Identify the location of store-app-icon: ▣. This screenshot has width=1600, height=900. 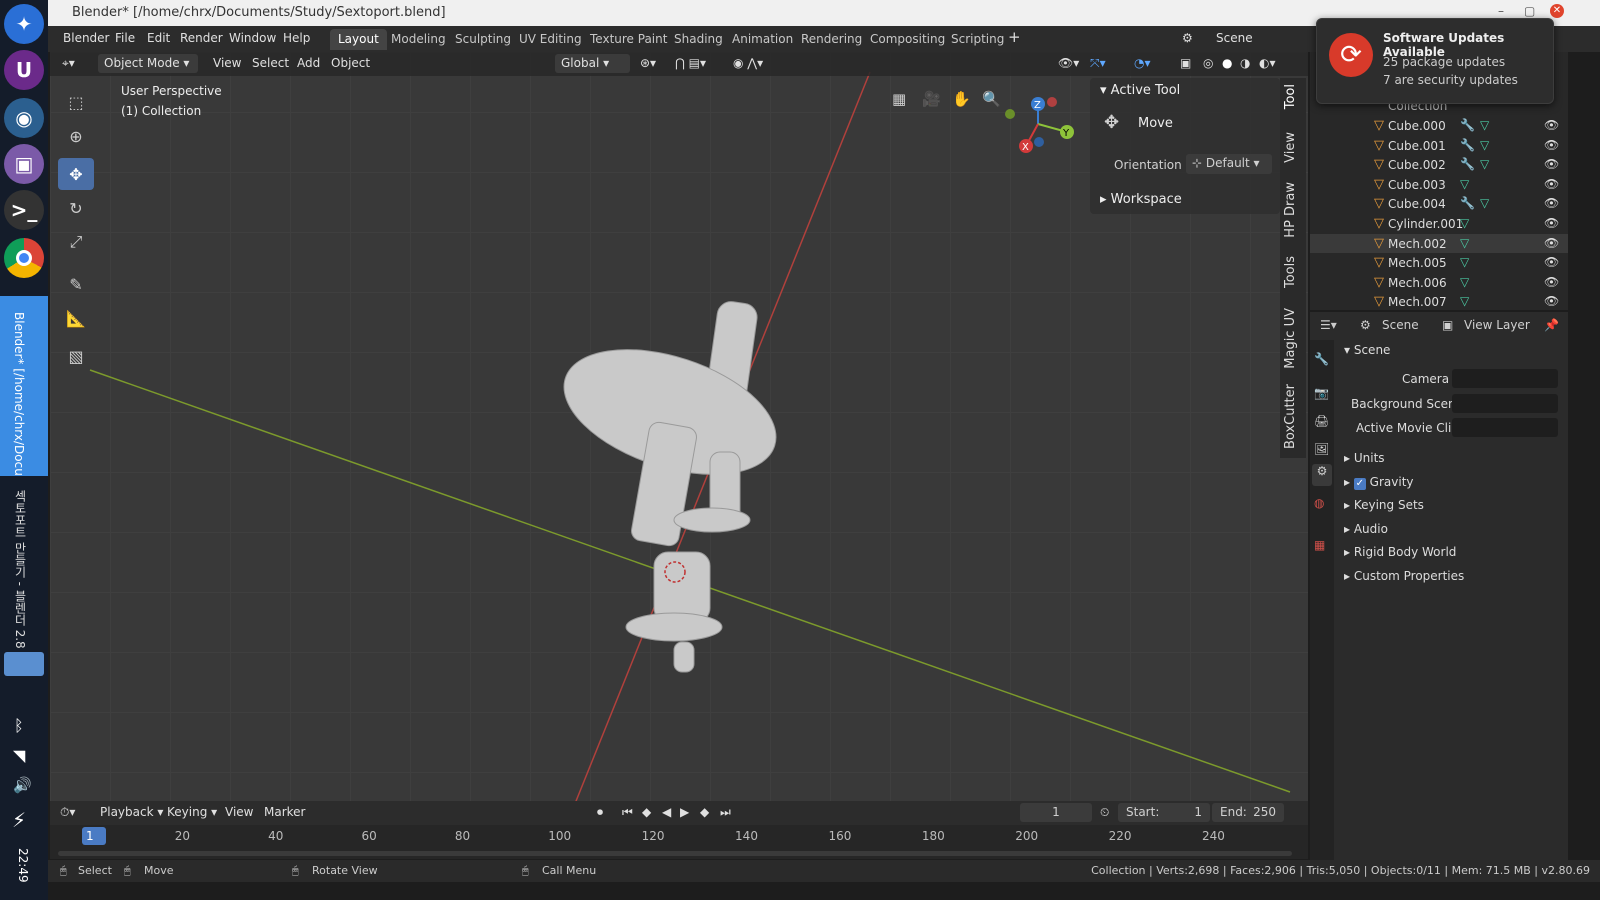
(24, 164).